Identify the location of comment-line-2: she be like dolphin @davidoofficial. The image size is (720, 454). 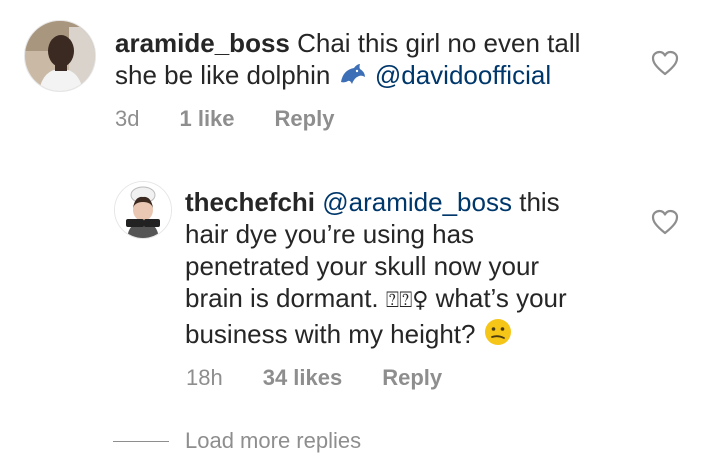
(395, 77).